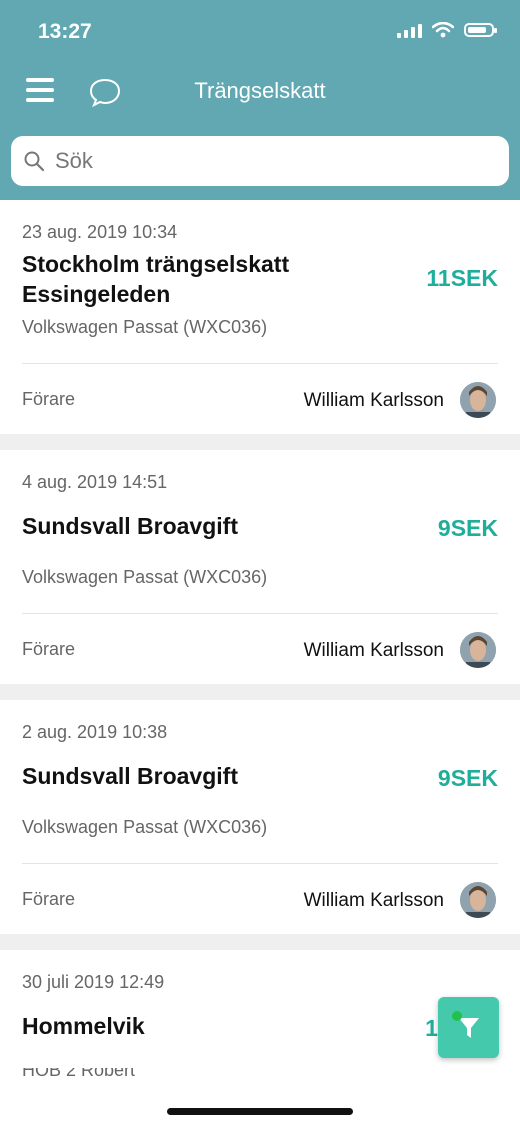 Image resolution: width=520 pixels, height=1126 pixels. What do you see at coordinates (462, 278) in the screenshot?
I see `toll-amount: 11SEK` at bounding box center [462, 278].